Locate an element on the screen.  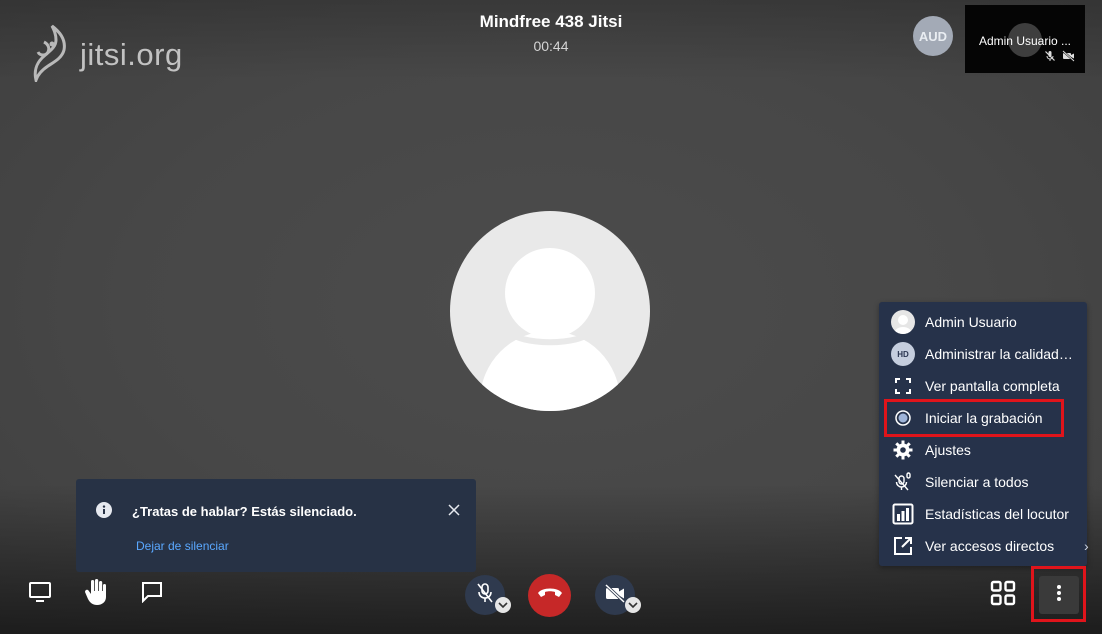
menu-item-shortcuts: Ver accesos directos is located at coordinates (983, 546).